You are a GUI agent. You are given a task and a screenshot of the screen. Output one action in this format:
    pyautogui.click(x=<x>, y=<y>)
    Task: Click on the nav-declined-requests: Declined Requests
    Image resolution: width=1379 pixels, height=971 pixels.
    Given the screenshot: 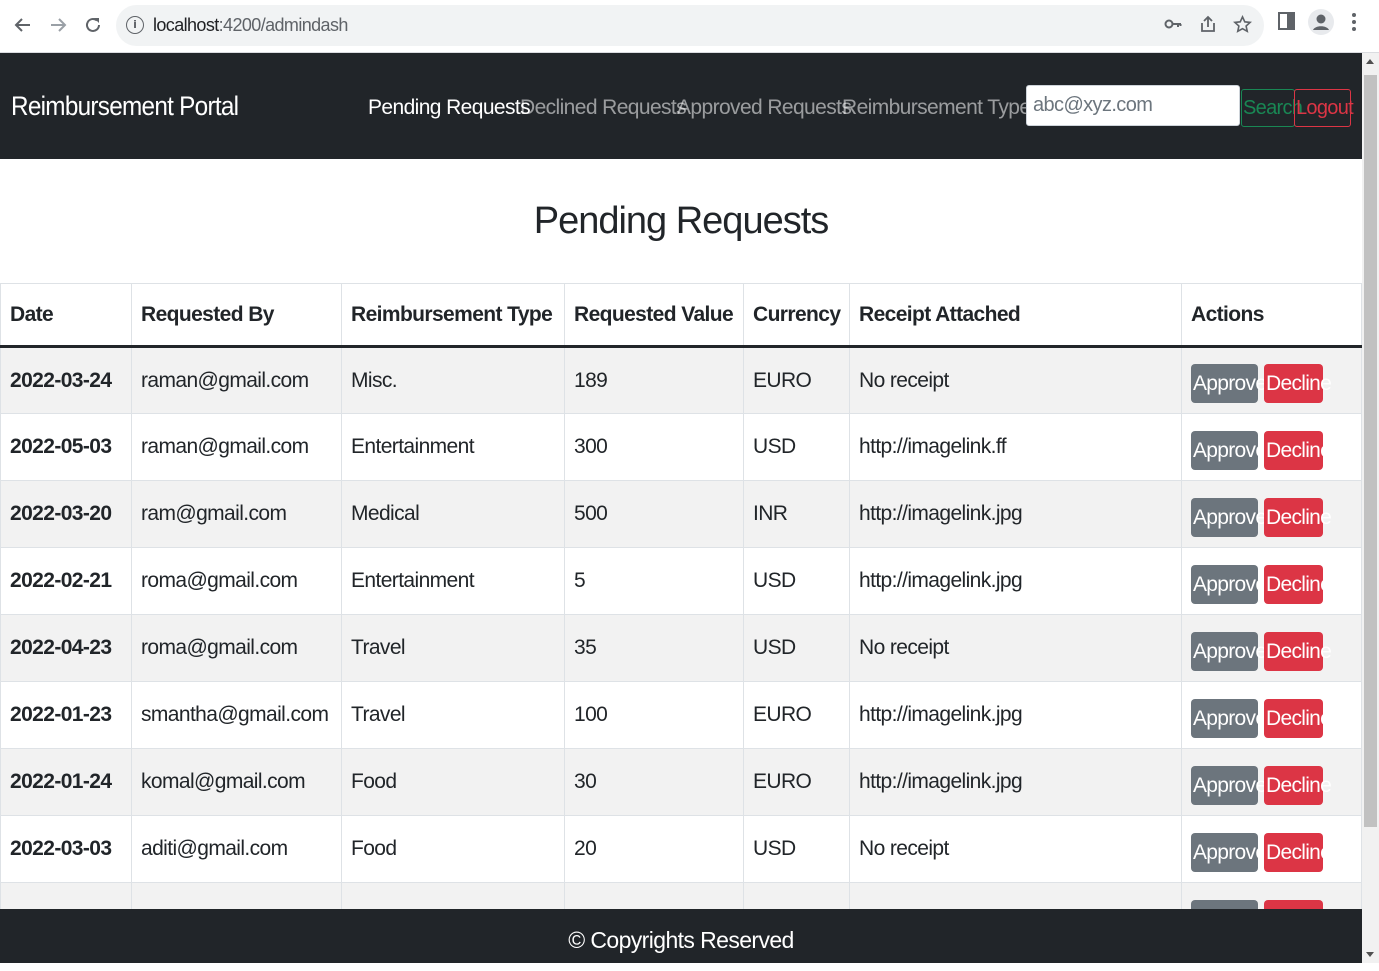 What is the action you would take?
    pyautogui.click(x=603, y=108)
    